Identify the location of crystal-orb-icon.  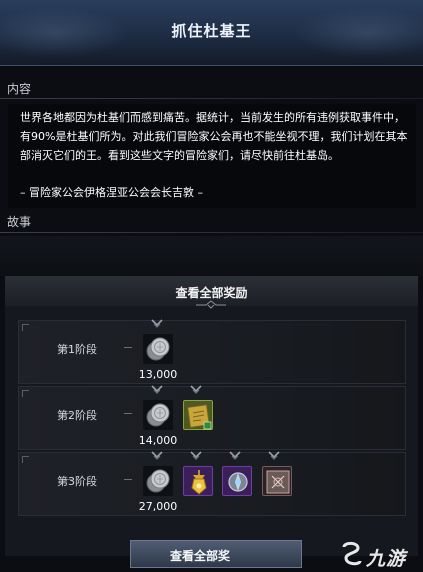
(237, 481).